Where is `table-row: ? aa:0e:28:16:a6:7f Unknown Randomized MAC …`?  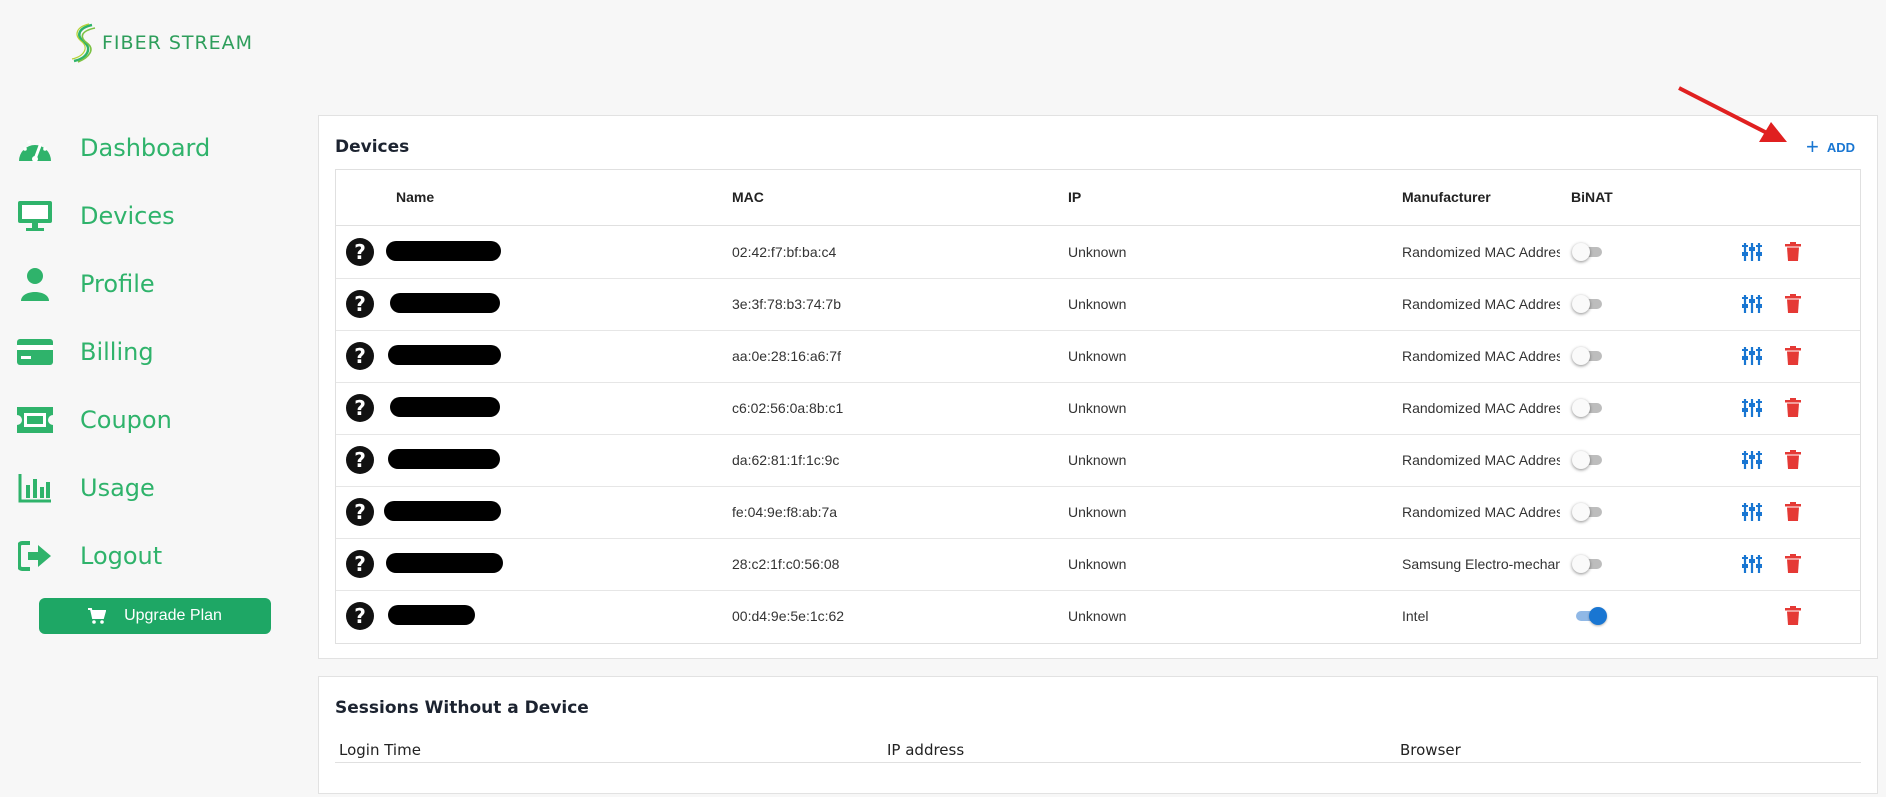
table-row: ? aa:0e:28:16:a6:7f Unknown Randomized MAC … is located at coordinates (1098, 357).